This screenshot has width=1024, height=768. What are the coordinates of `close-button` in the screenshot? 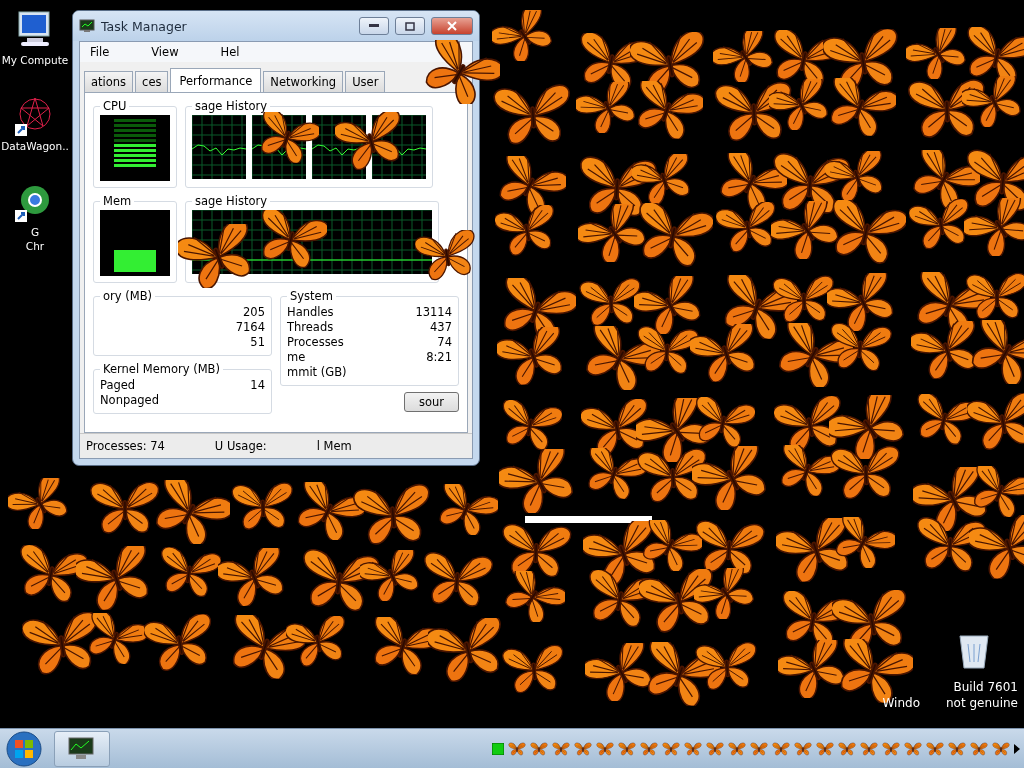 It's located at (452, 26).